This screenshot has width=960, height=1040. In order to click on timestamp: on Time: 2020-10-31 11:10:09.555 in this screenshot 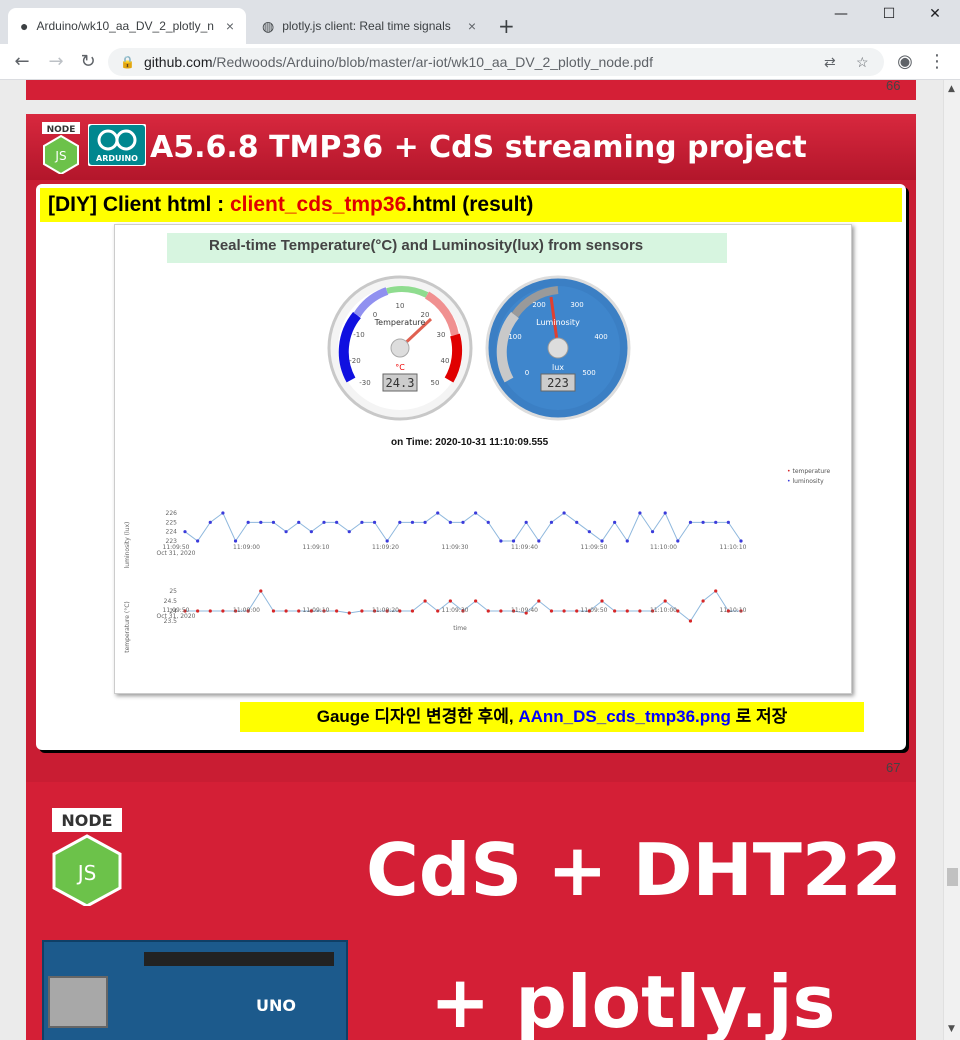, I will do `click(470, 442)`.